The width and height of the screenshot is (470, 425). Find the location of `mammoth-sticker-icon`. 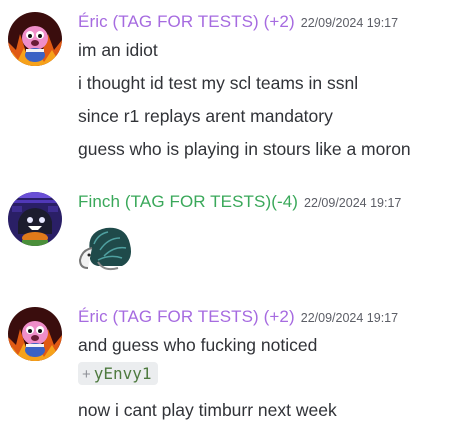

mammoth-sticker-icon is located at coordinates (104, 249).